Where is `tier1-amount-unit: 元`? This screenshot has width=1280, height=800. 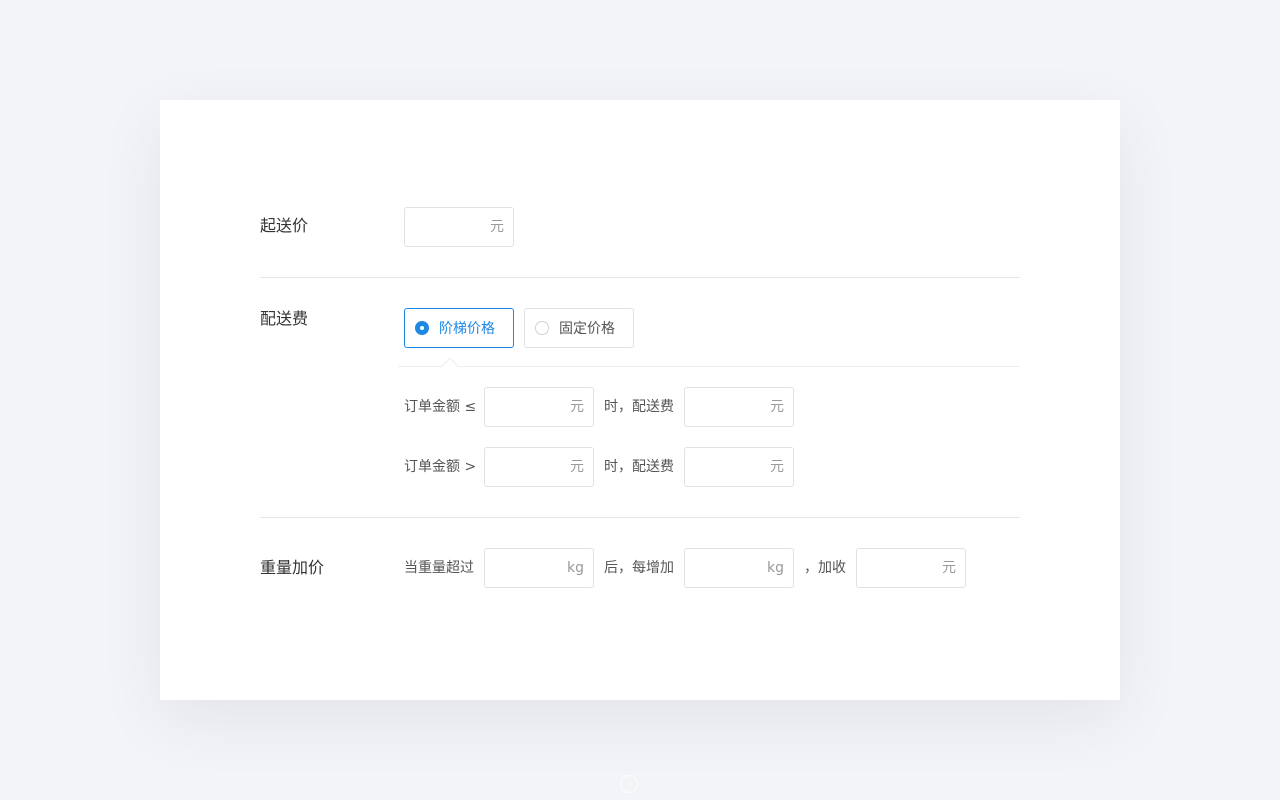 tier1-amount-unit: 元 is located at coordinates (577, 407).